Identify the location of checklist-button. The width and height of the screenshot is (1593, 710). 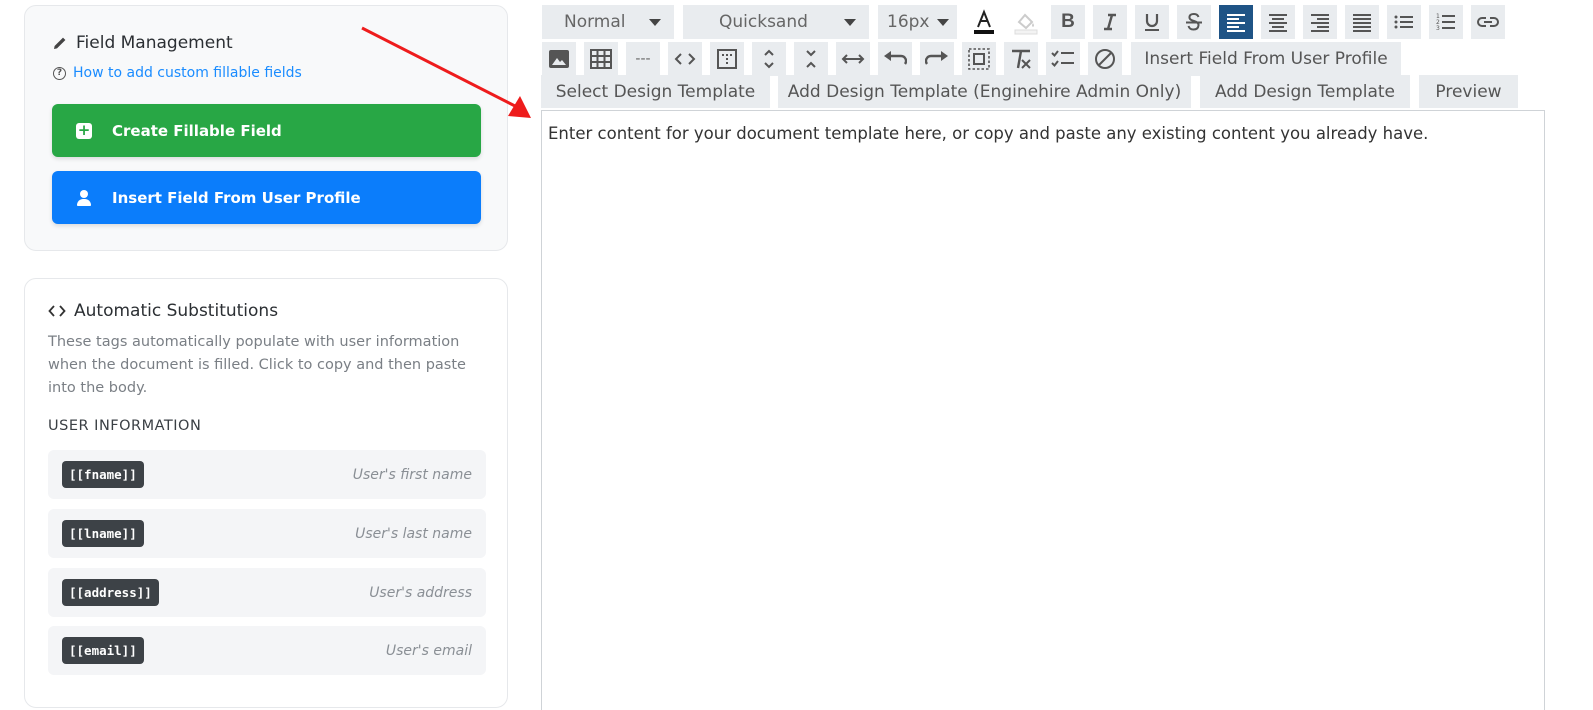
(1063, 59).